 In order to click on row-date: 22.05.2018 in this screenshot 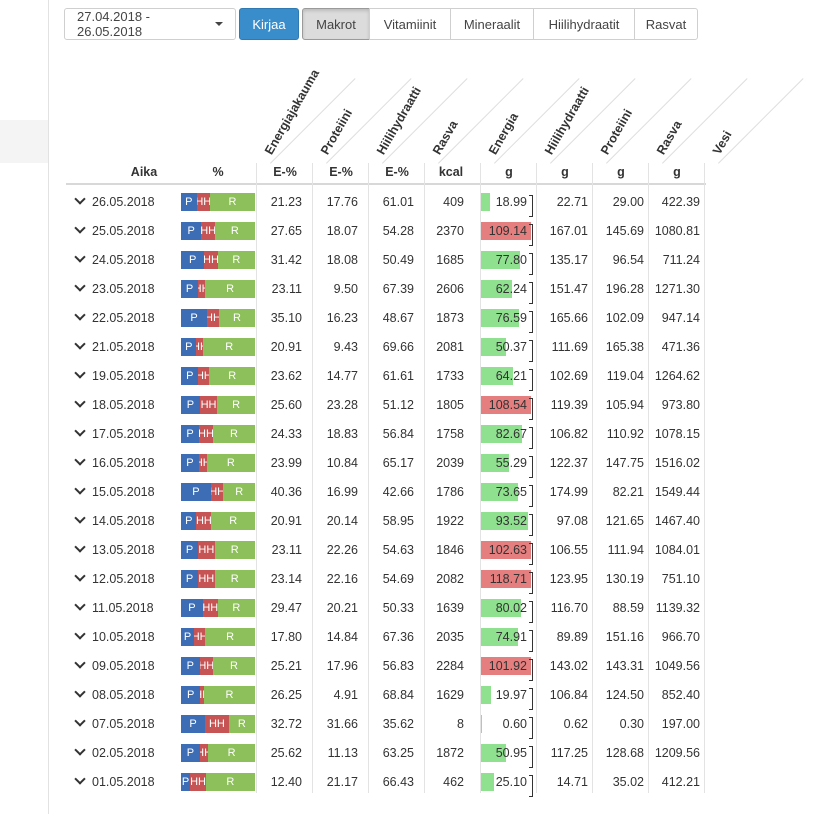, I will do `click(123, 318)`.